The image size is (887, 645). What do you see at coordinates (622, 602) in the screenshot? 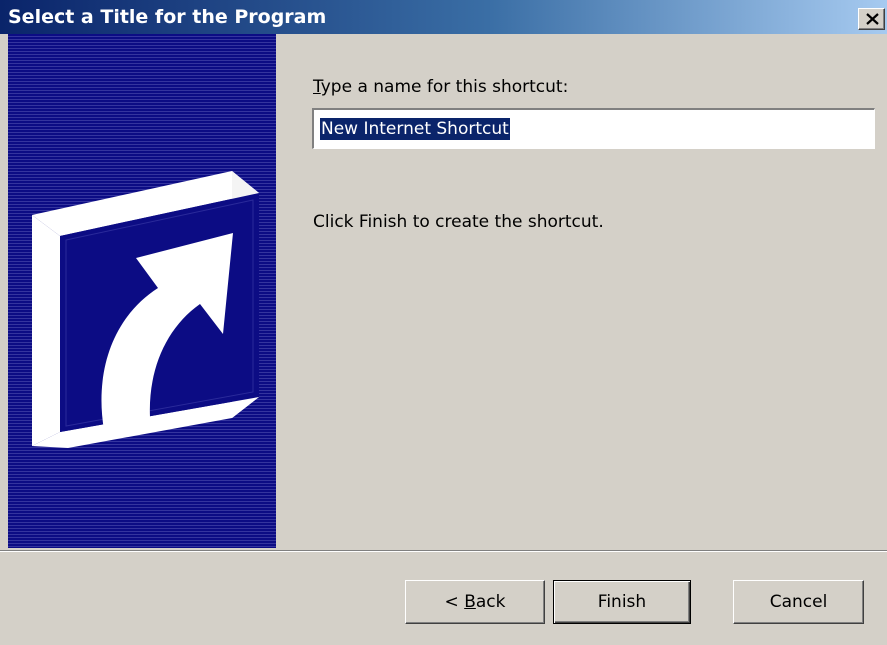
I see `finish-button: Finish` at bounding box center [622, 602].